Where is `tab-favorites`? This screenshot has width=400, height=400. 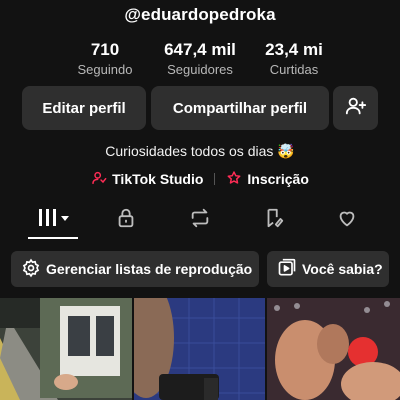
tab-favorites is located at coordinates (274, 220).